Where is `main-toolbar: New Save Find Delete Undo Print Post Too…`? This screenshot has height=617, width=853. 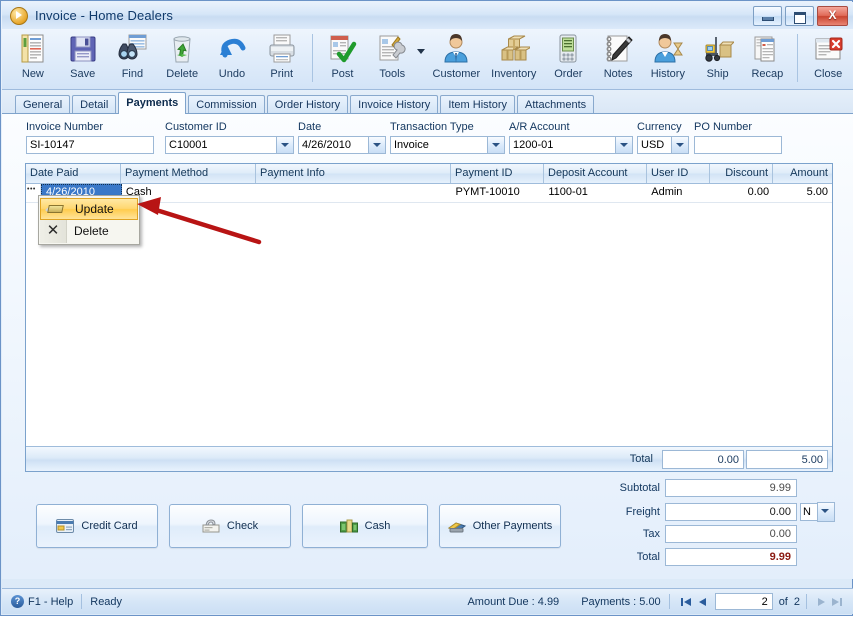
main-toolbar: New Save Find Delete Undo Print Post Too… is located at coordinates (427, 59).